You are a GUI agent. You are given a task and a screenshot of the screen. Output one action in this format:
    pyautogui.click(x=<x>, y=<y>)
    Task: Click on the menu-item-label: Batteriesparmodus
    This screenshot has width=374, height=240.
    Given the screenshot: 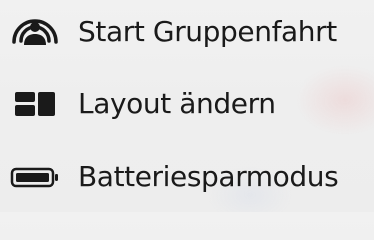 What is the action you would take?
    pyautogui.click(x=208, y=176)
    